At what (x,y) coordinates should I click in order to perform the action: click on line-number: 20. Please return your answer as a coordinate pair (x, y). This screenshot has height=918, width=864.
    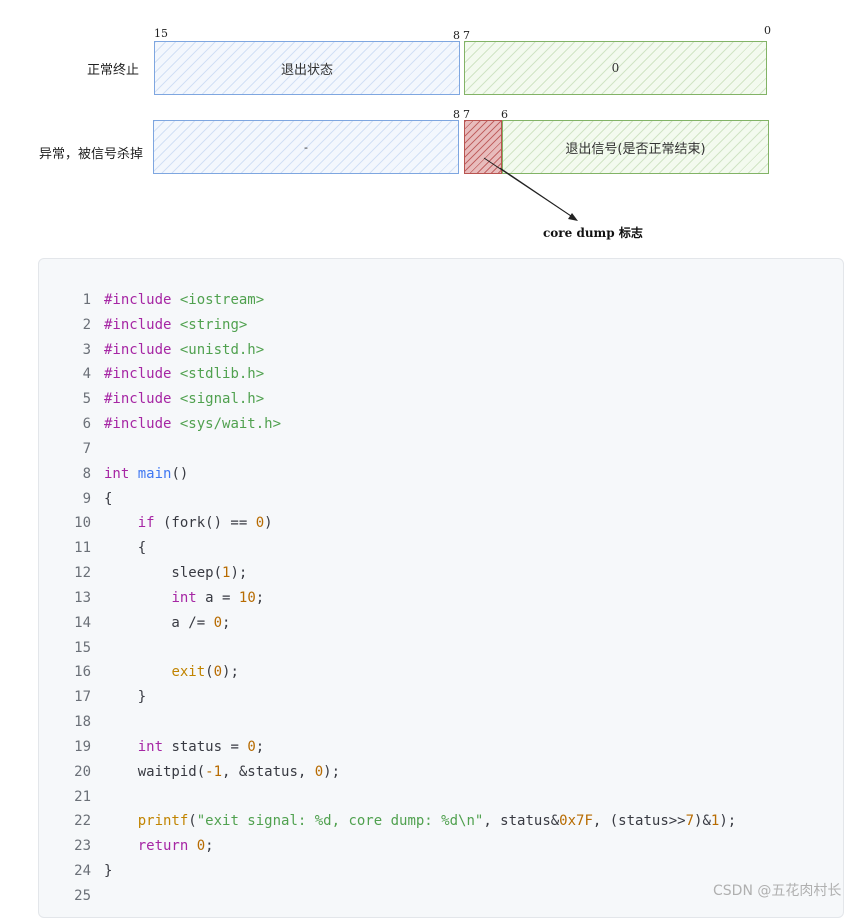
    Looking at the image, I should click on (82, 771).